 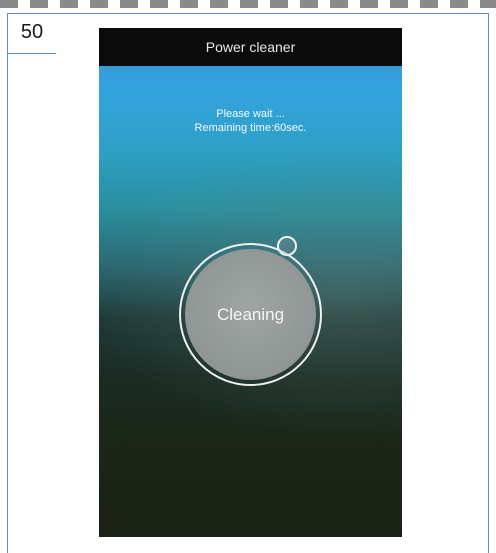 I want to click on page-top-strip, so click(x=248, y=4).